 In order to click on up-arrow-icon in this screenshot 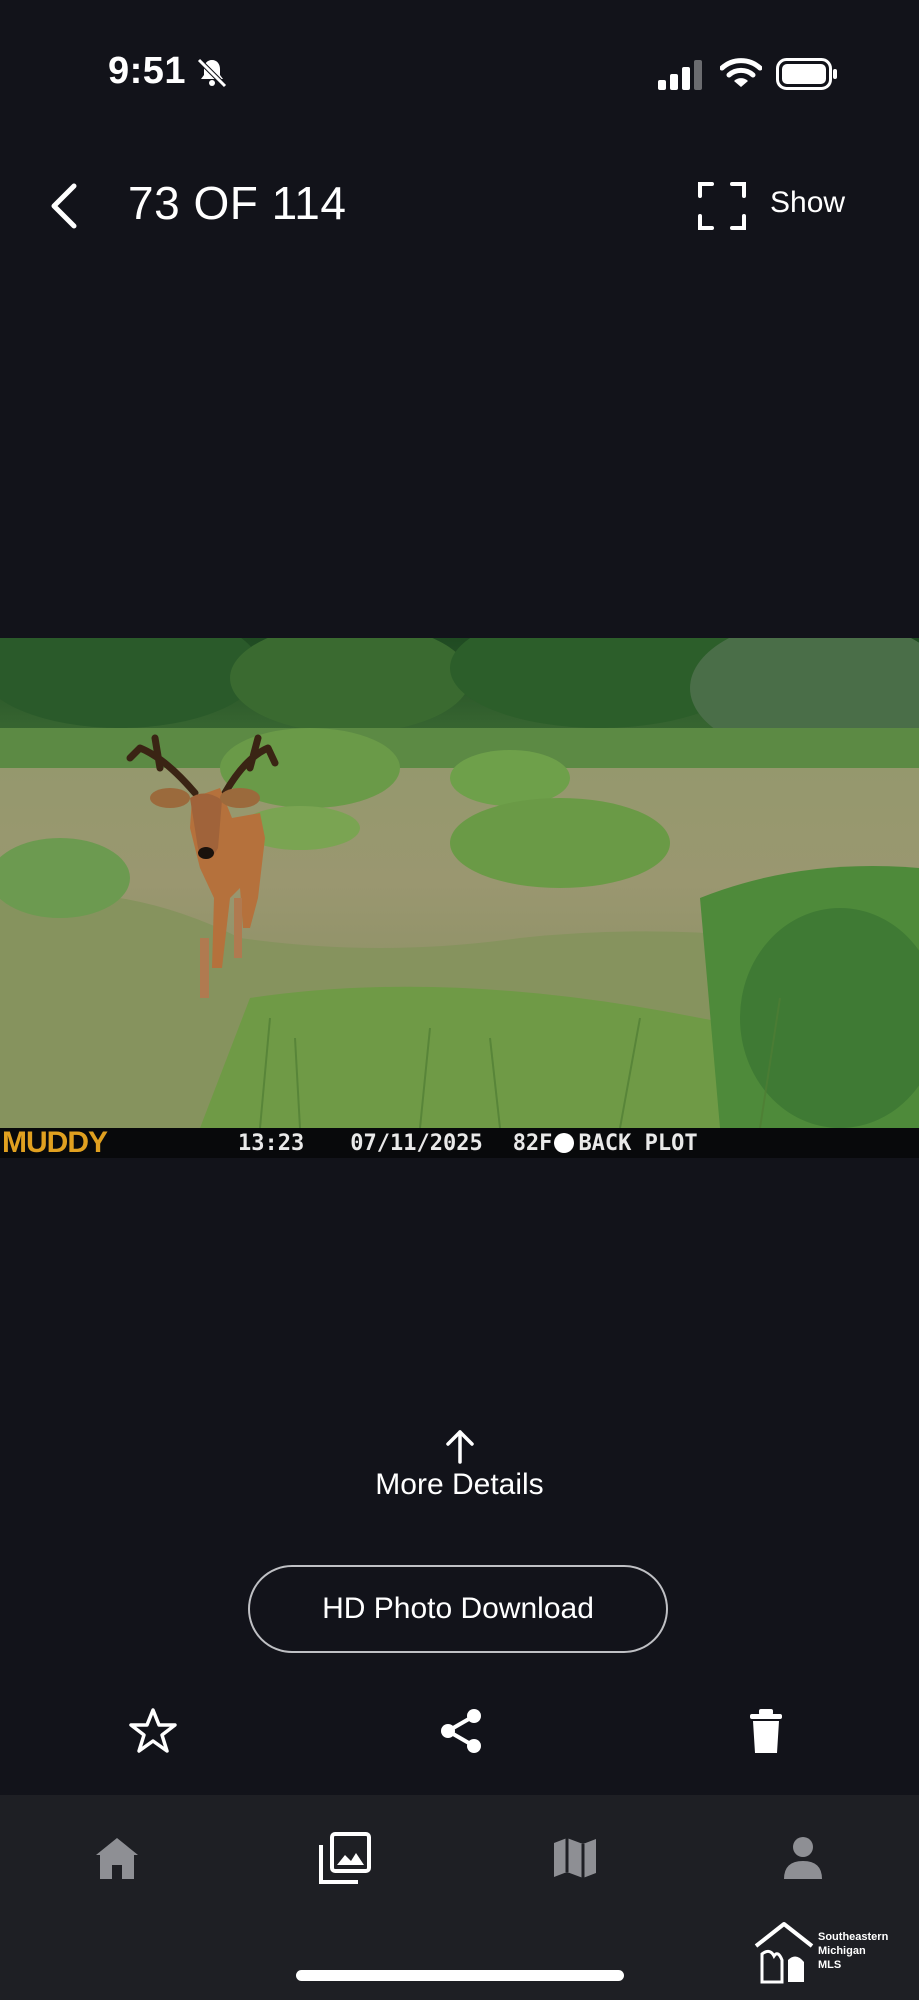, I will do `click(460, 1446)`.